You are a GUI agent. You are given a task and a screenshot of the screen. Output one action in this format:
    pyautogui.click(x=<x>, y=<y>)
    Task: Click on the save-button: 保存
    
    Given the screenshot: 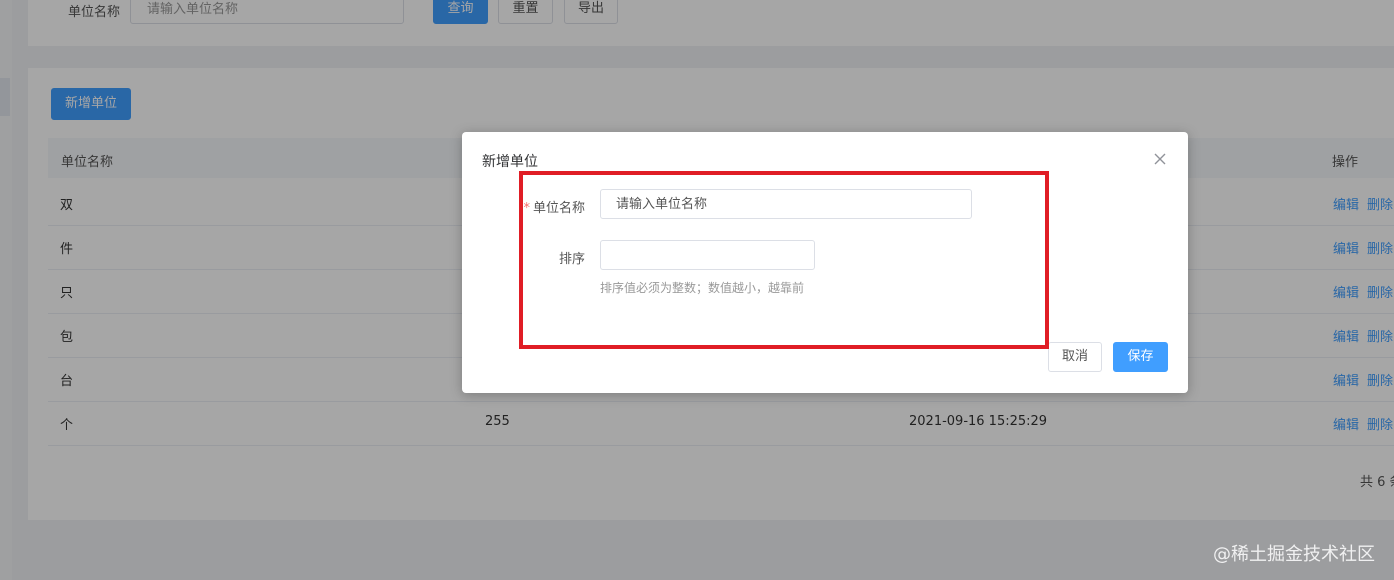 What is the action you would take?
    pyautogui.click(x=1140, y=357)
    